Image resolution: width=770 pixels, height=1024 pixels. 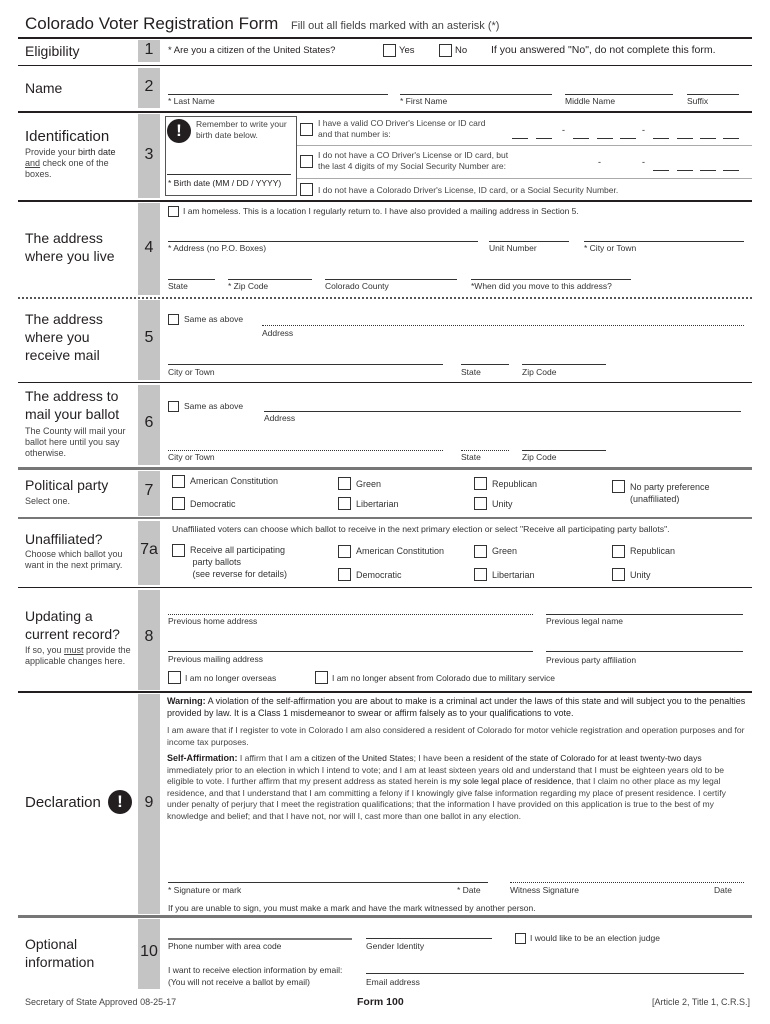 I want to click on section-number: 1, so click(x=149, y=49).